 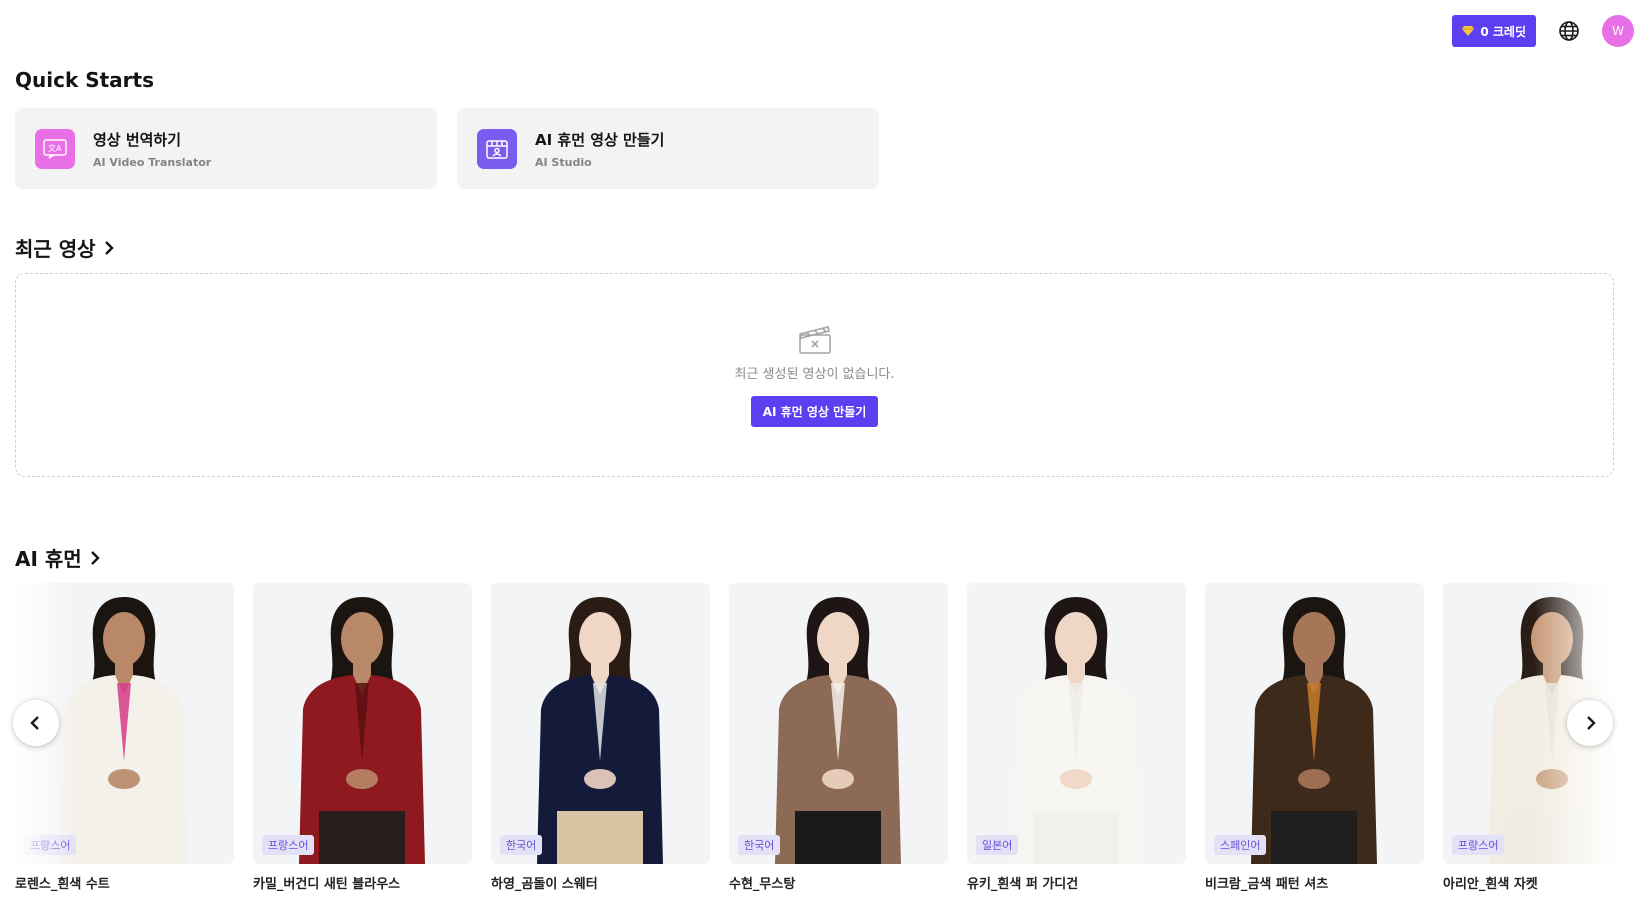 What do you see at coordinates (226, 148) in the screenshot?
I see `quick-start-video-translator: 文A 영상 번역하기 AI Video Translator` at bounding box center [226, 148].